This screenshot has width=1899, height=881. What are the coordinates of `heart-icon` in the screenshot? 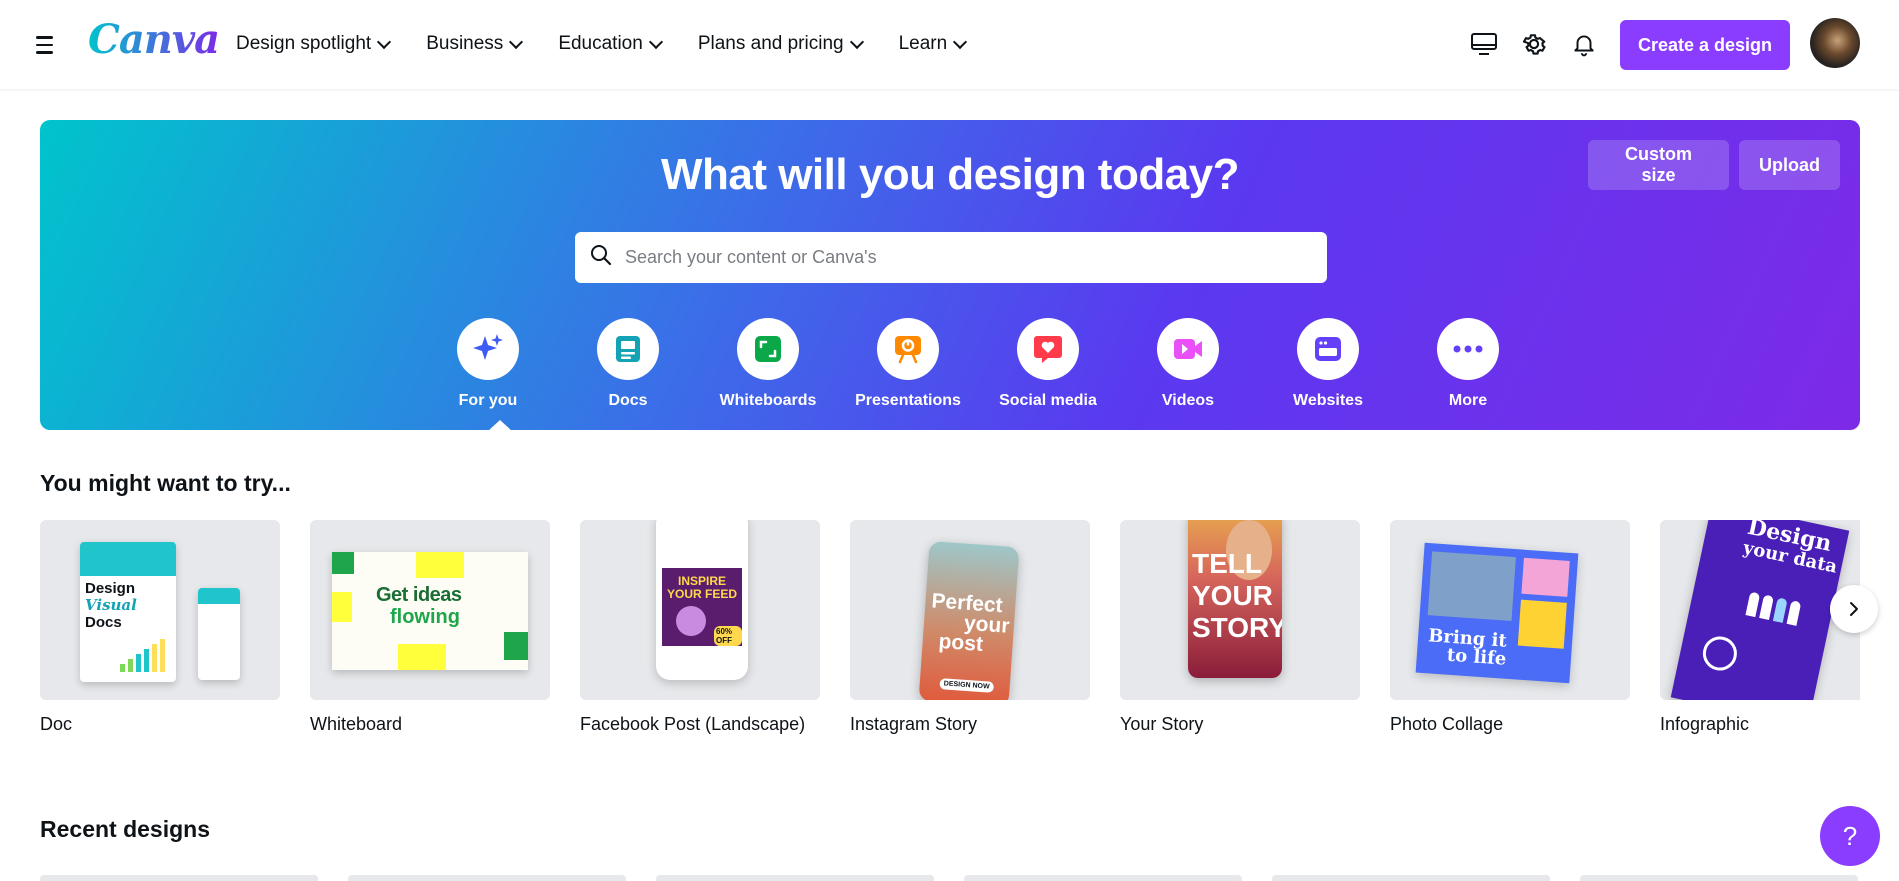 It's located at (1048, 349).